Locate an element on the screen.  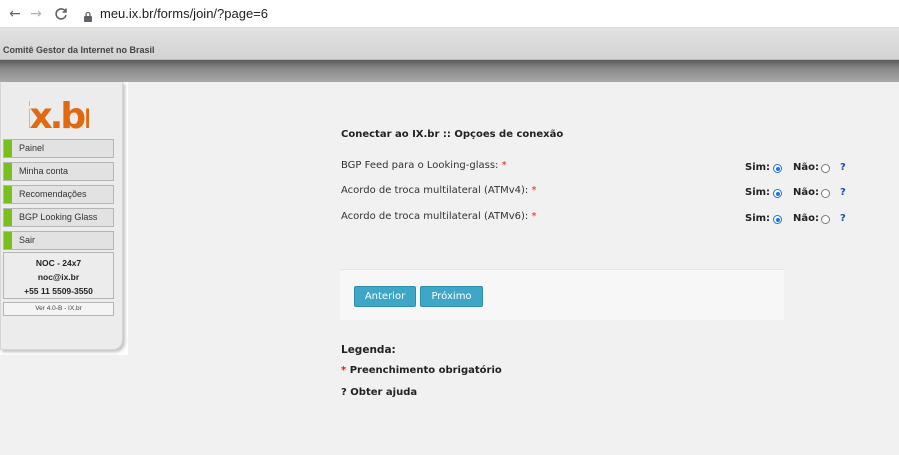
legend-title: Legenda: is located at coordinates (368, 350).